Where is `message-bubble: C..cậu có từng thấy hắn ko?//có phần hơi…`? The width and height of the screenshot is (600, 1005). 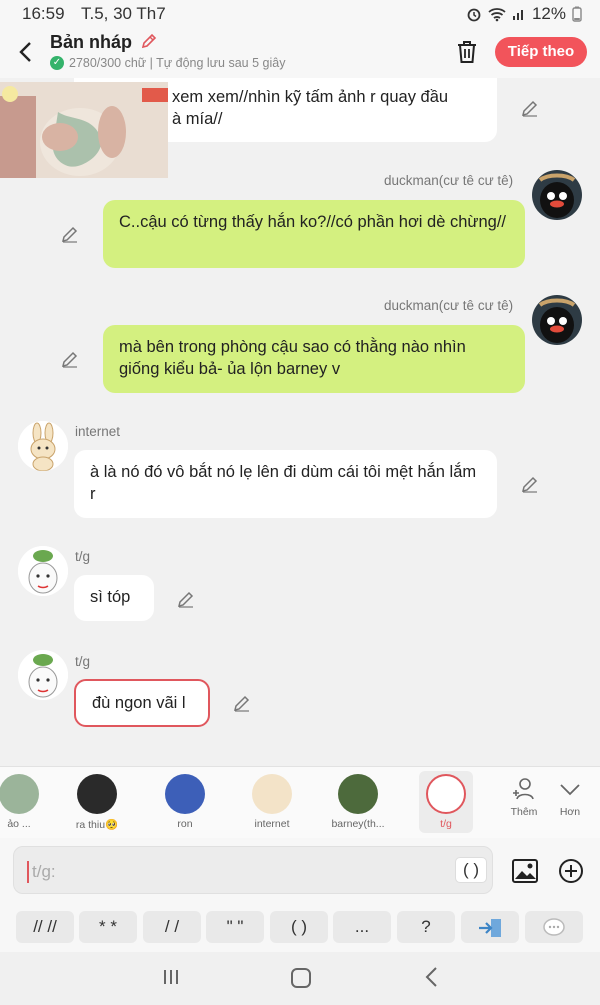 message-bubble: C..cậu có từng thấy hắn ko?//có phần hơi… is located at coordinates (314, 234).